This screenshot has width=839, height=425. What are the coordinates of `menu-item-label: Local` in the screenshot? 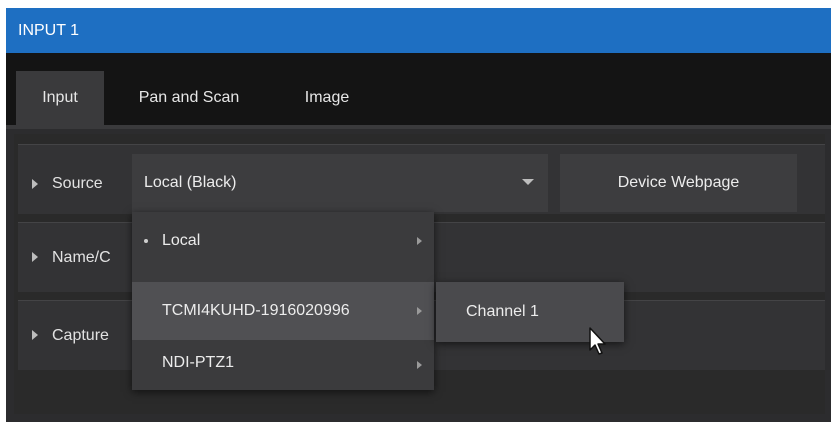 It's located at (181, 240).